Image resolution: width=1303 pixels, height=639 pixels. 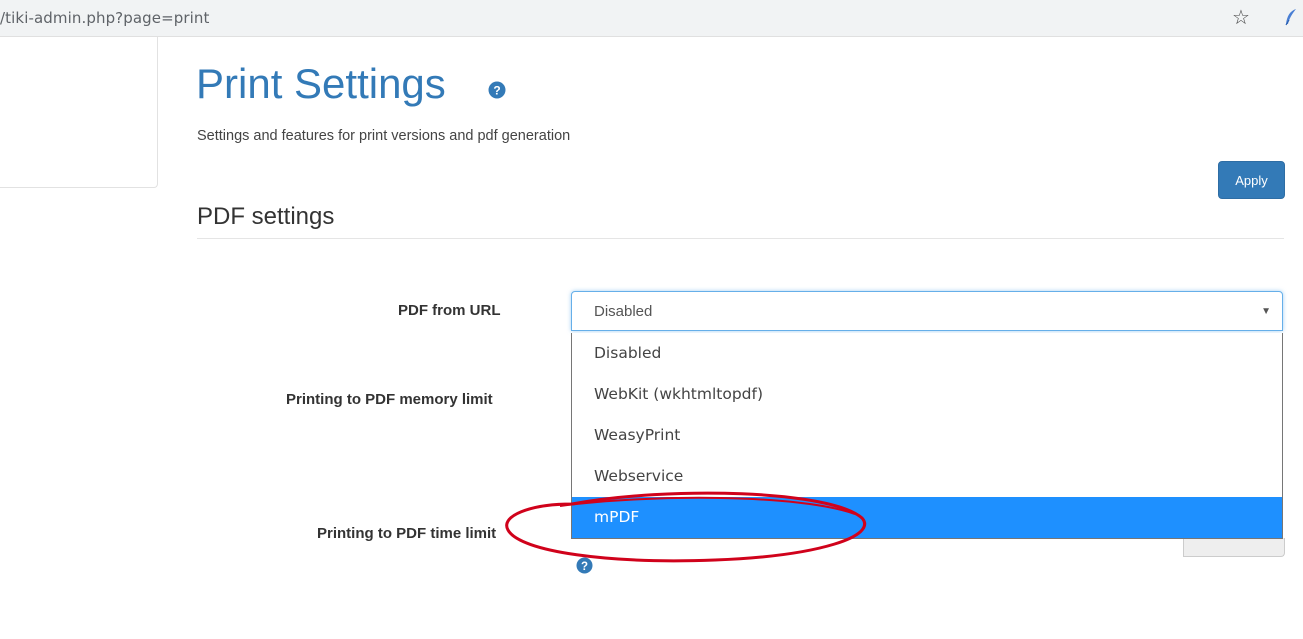 What do you see at coordinates (623, 311) in the screenshot?
I see `pdf-from-url-selected-value: Disabled` at bounding box center [623, 311].